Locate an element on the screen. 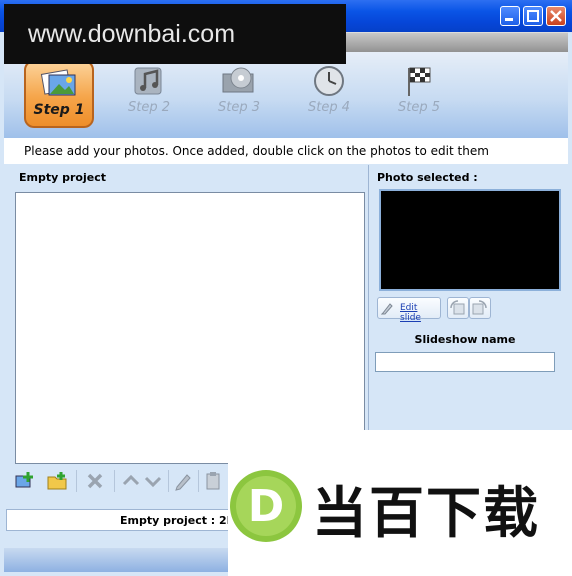 The width and height of the screenshot is (572, 576). photo-selected-label: Photo selected : is located at coordinates (427, 177).